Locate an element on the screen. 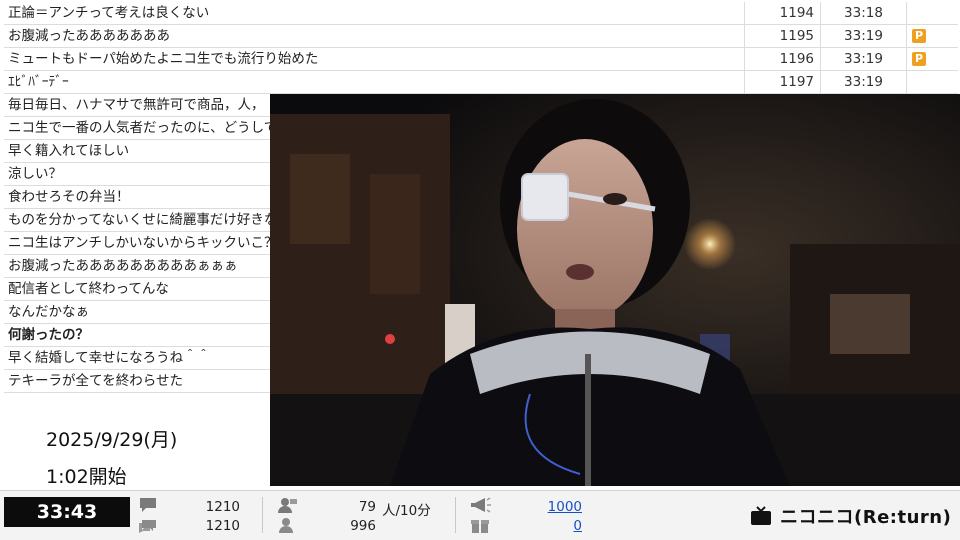 This screenshot has height=540, width=960. comment-row: ミュートもドーパ始めたよニコ生でも流行り始めた 1196 33:19 P is located at coordinates (481, 59).